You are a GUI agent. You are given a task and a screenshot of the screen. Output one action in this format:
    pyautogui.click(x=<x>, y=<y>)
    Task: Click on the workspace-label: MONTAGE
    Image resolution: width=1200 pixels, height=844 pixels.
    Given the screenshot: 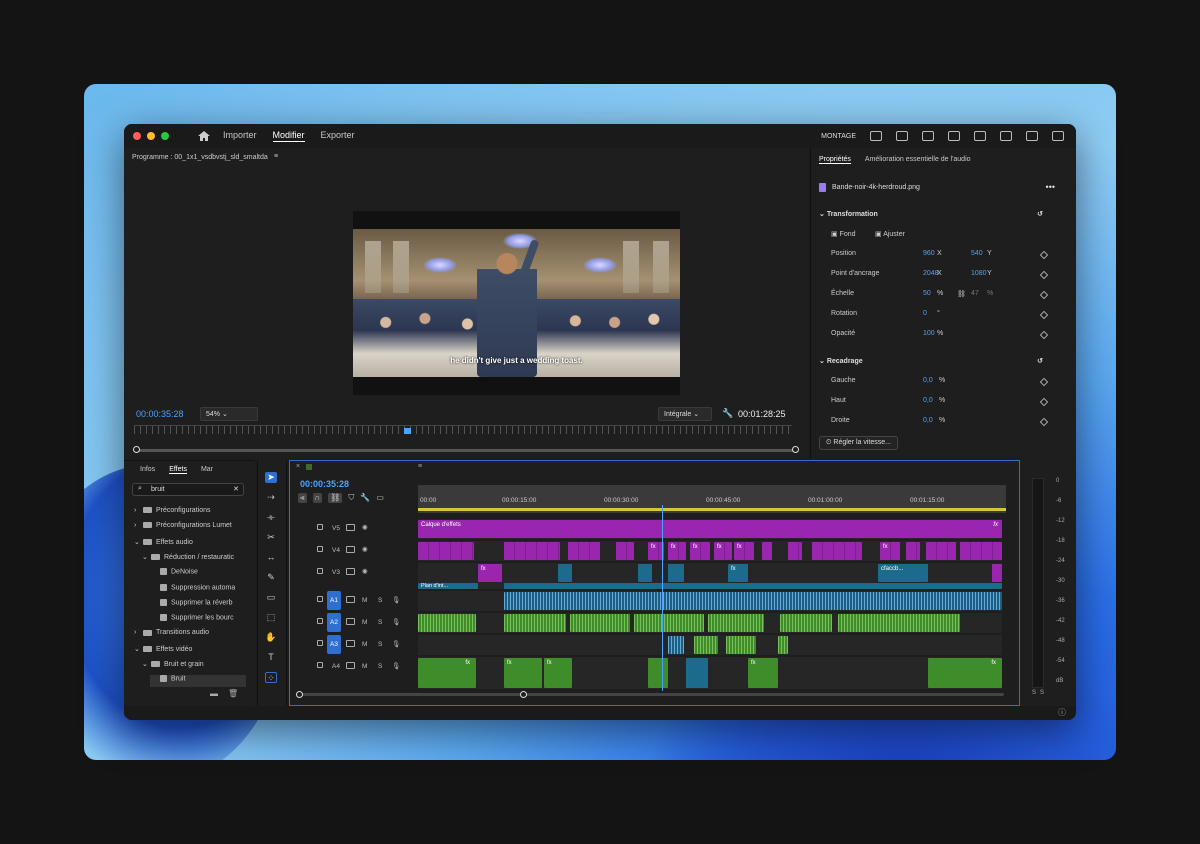 What is the action you would take?
    pyautogui.click(x=838, y=136)
    